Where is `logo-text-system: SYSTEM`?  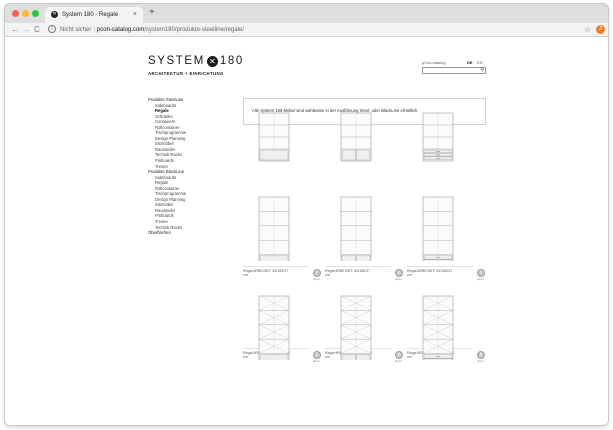 logo-text-system: SYSTEM is located at coordinates (176, 61).